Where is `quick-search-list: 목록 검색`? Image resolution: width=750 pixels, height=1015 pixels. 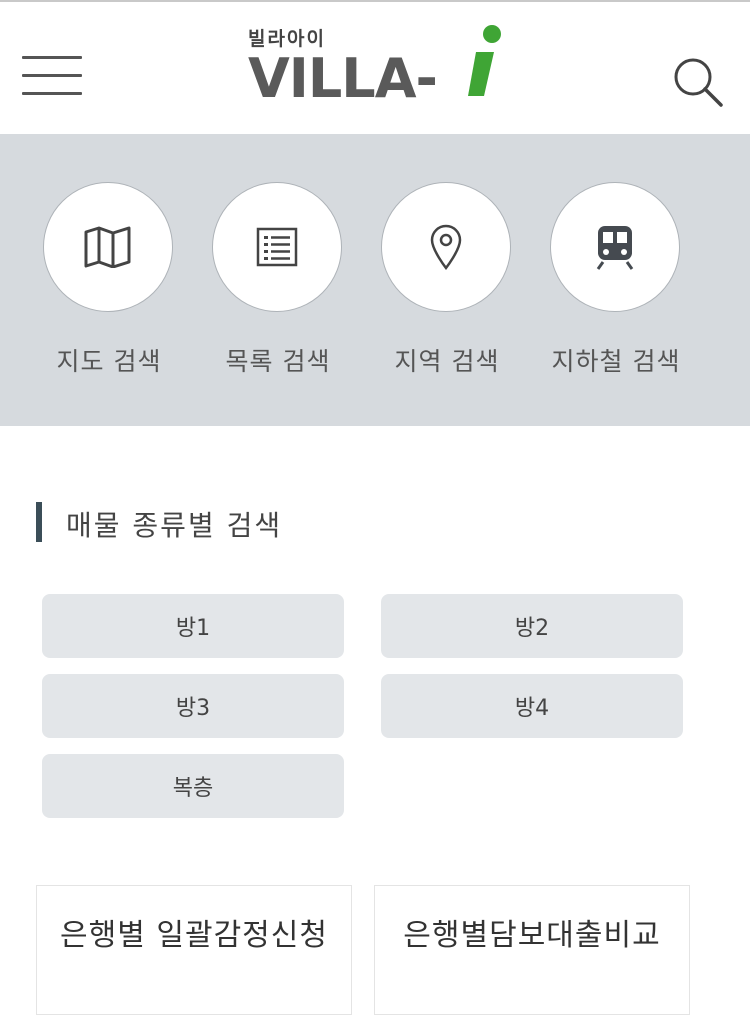
quick-search-list: 목록 검색 is located at coordinates (278, 282).